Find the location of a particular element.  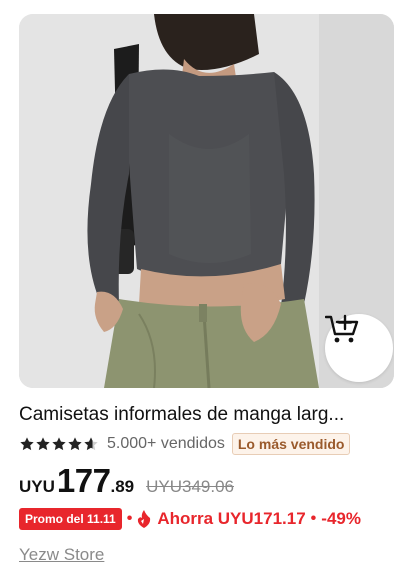

savings-text: Ahorra UYU171.17 is located at coordinates (231, 518).